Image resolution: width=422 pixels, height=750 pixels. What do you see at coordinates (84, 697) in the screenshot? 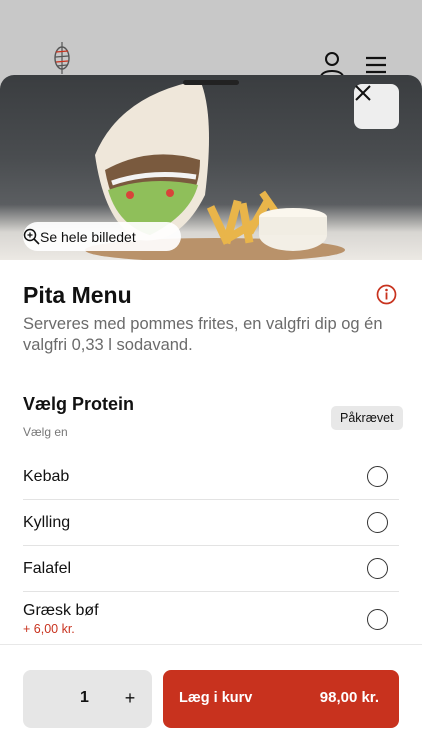
I see `quantity-value: 1` at bounding box center [84, 697].